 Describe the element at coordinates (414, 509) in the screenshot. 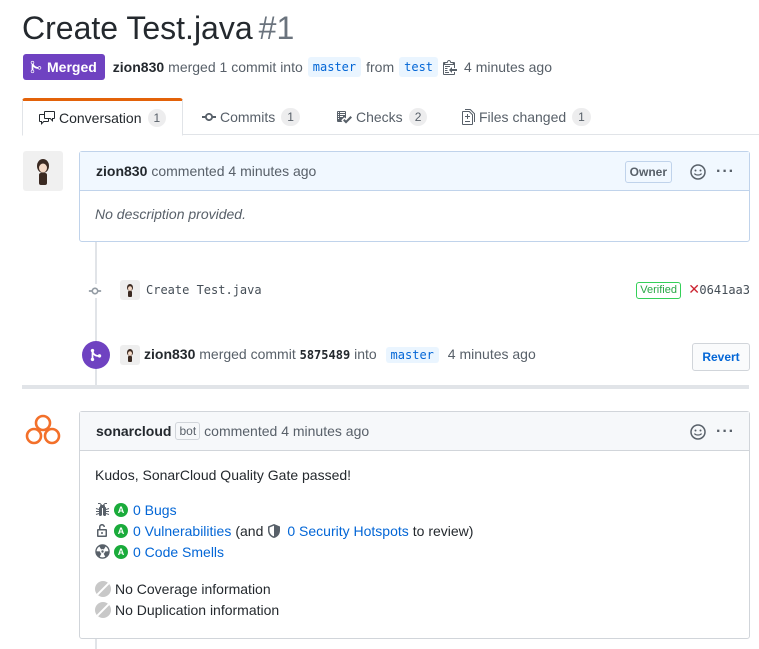

I see `bugs-row: A 0 Bugs` at that location.